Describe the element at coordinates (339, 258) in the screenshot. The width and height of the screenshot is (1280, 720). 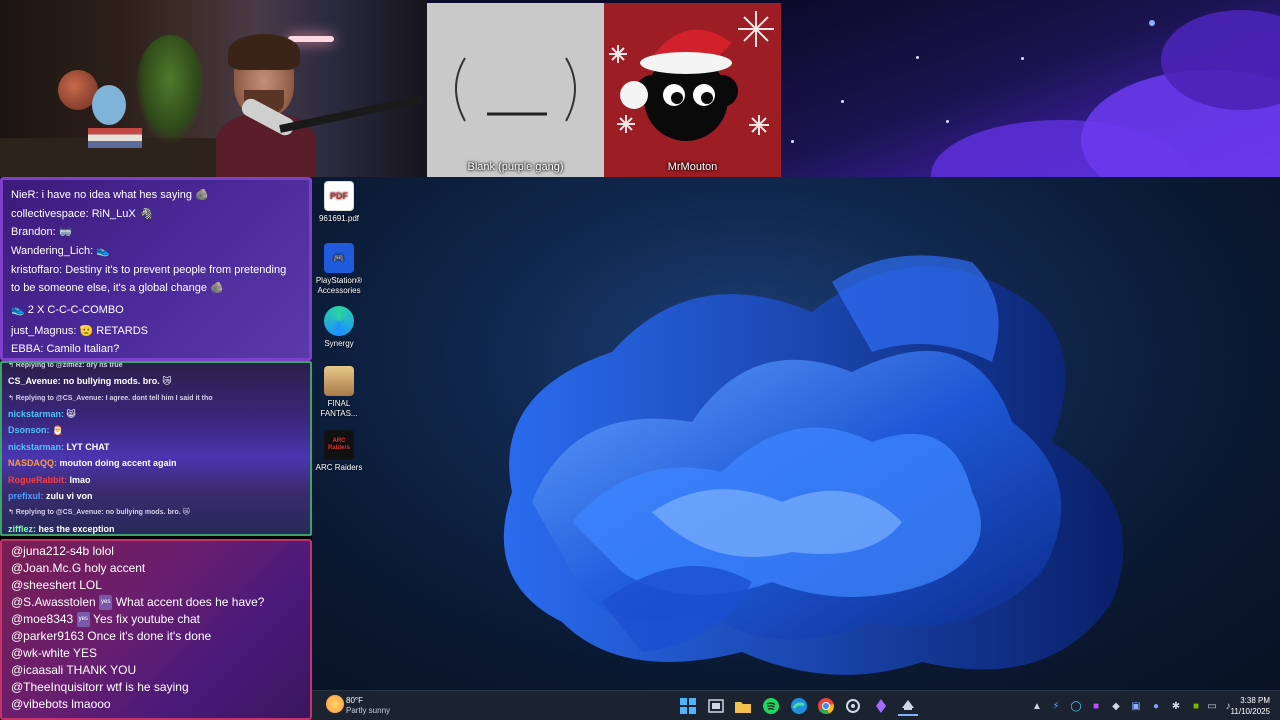
I see `playstation-accessories-icon: 🎮` at that location.